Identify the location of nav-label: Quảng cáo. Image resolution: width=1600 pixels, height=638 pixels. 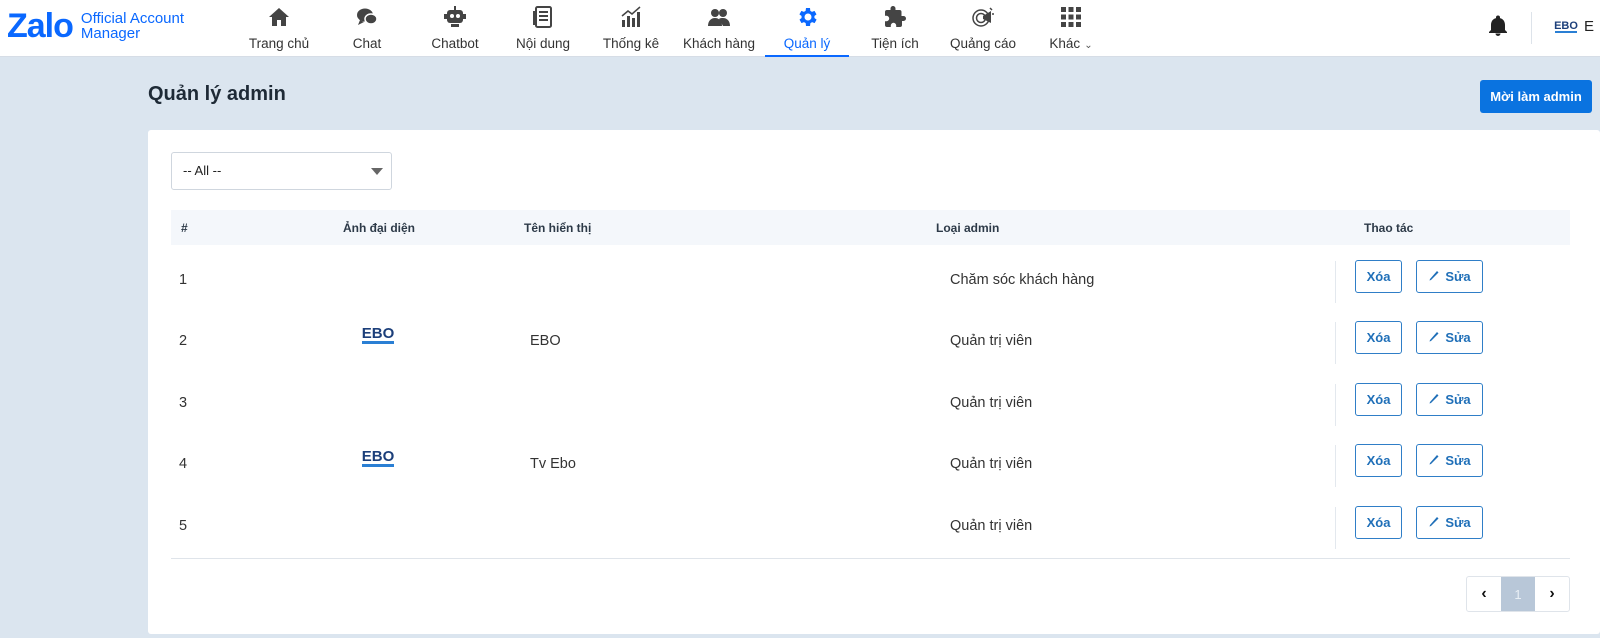
(983, 43).